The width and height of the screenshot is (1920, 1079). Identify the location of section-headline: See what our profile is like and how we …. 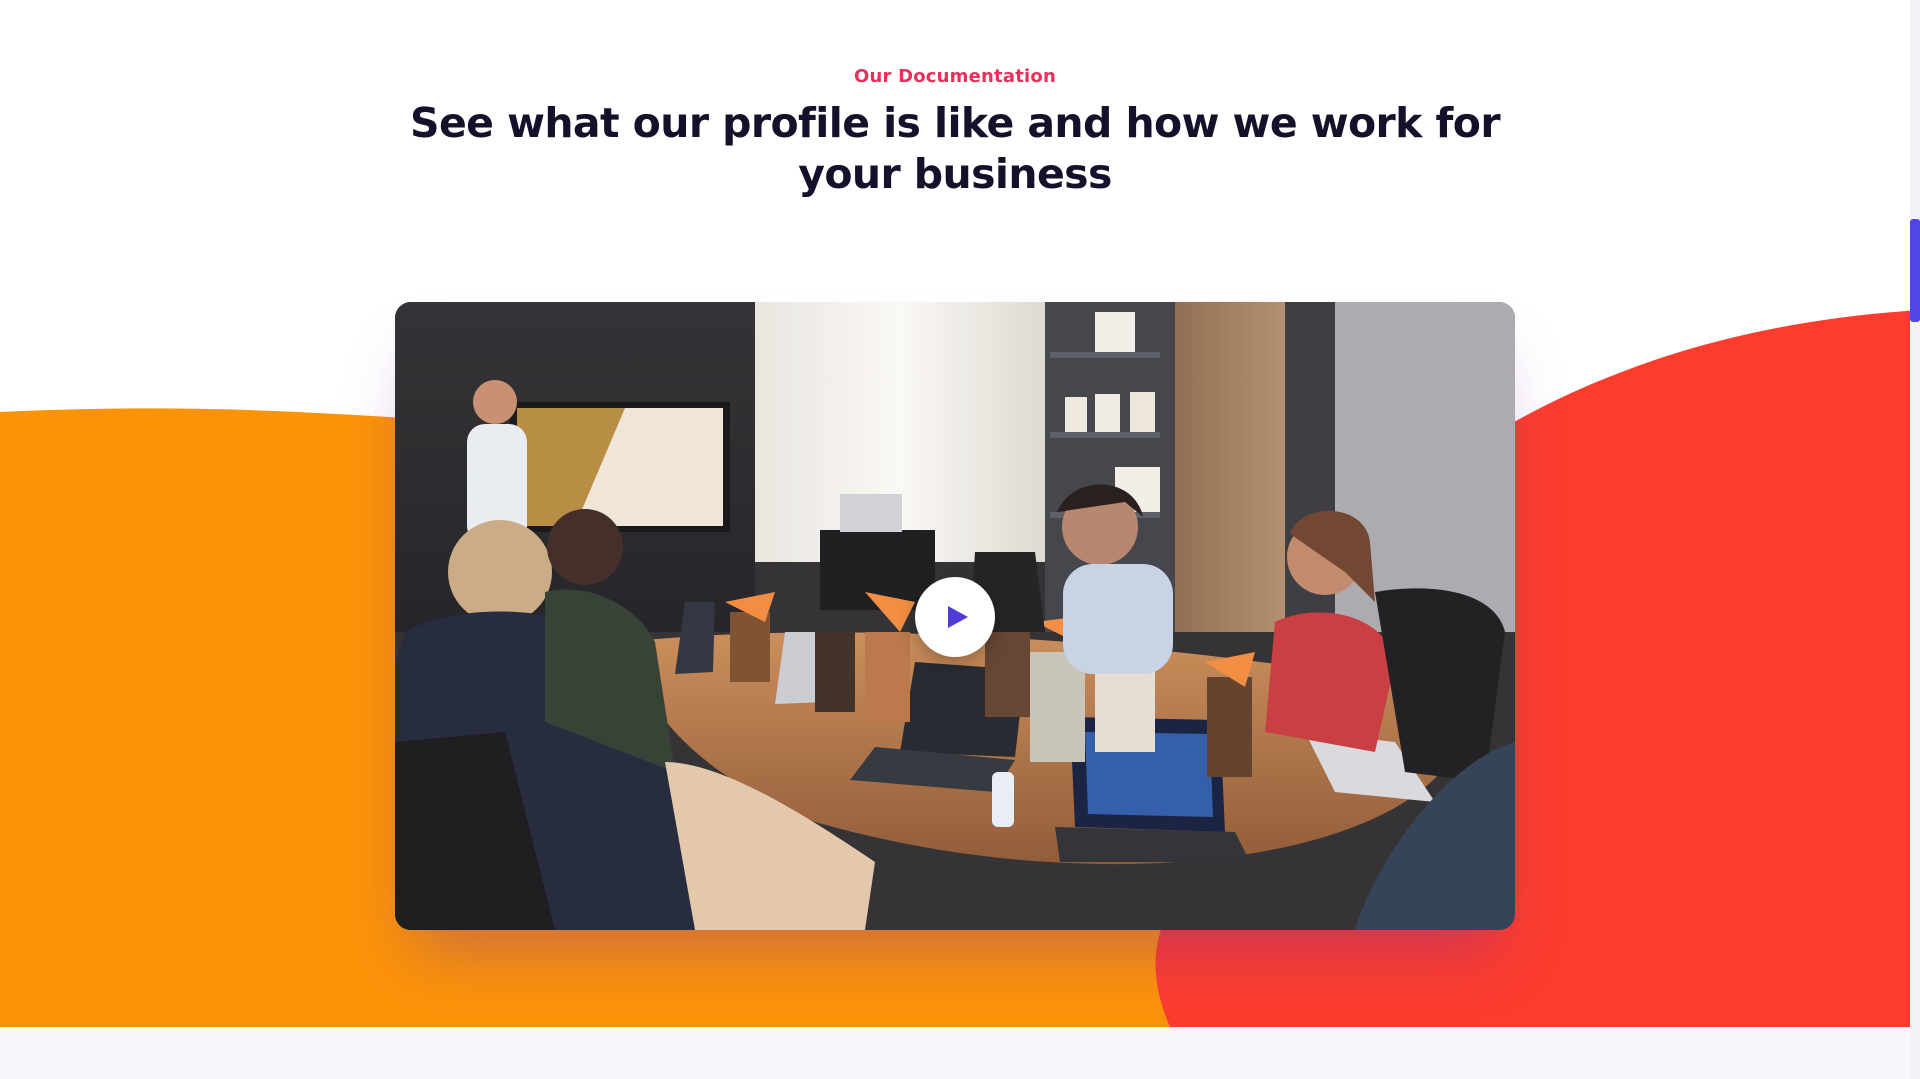
(955, 148).